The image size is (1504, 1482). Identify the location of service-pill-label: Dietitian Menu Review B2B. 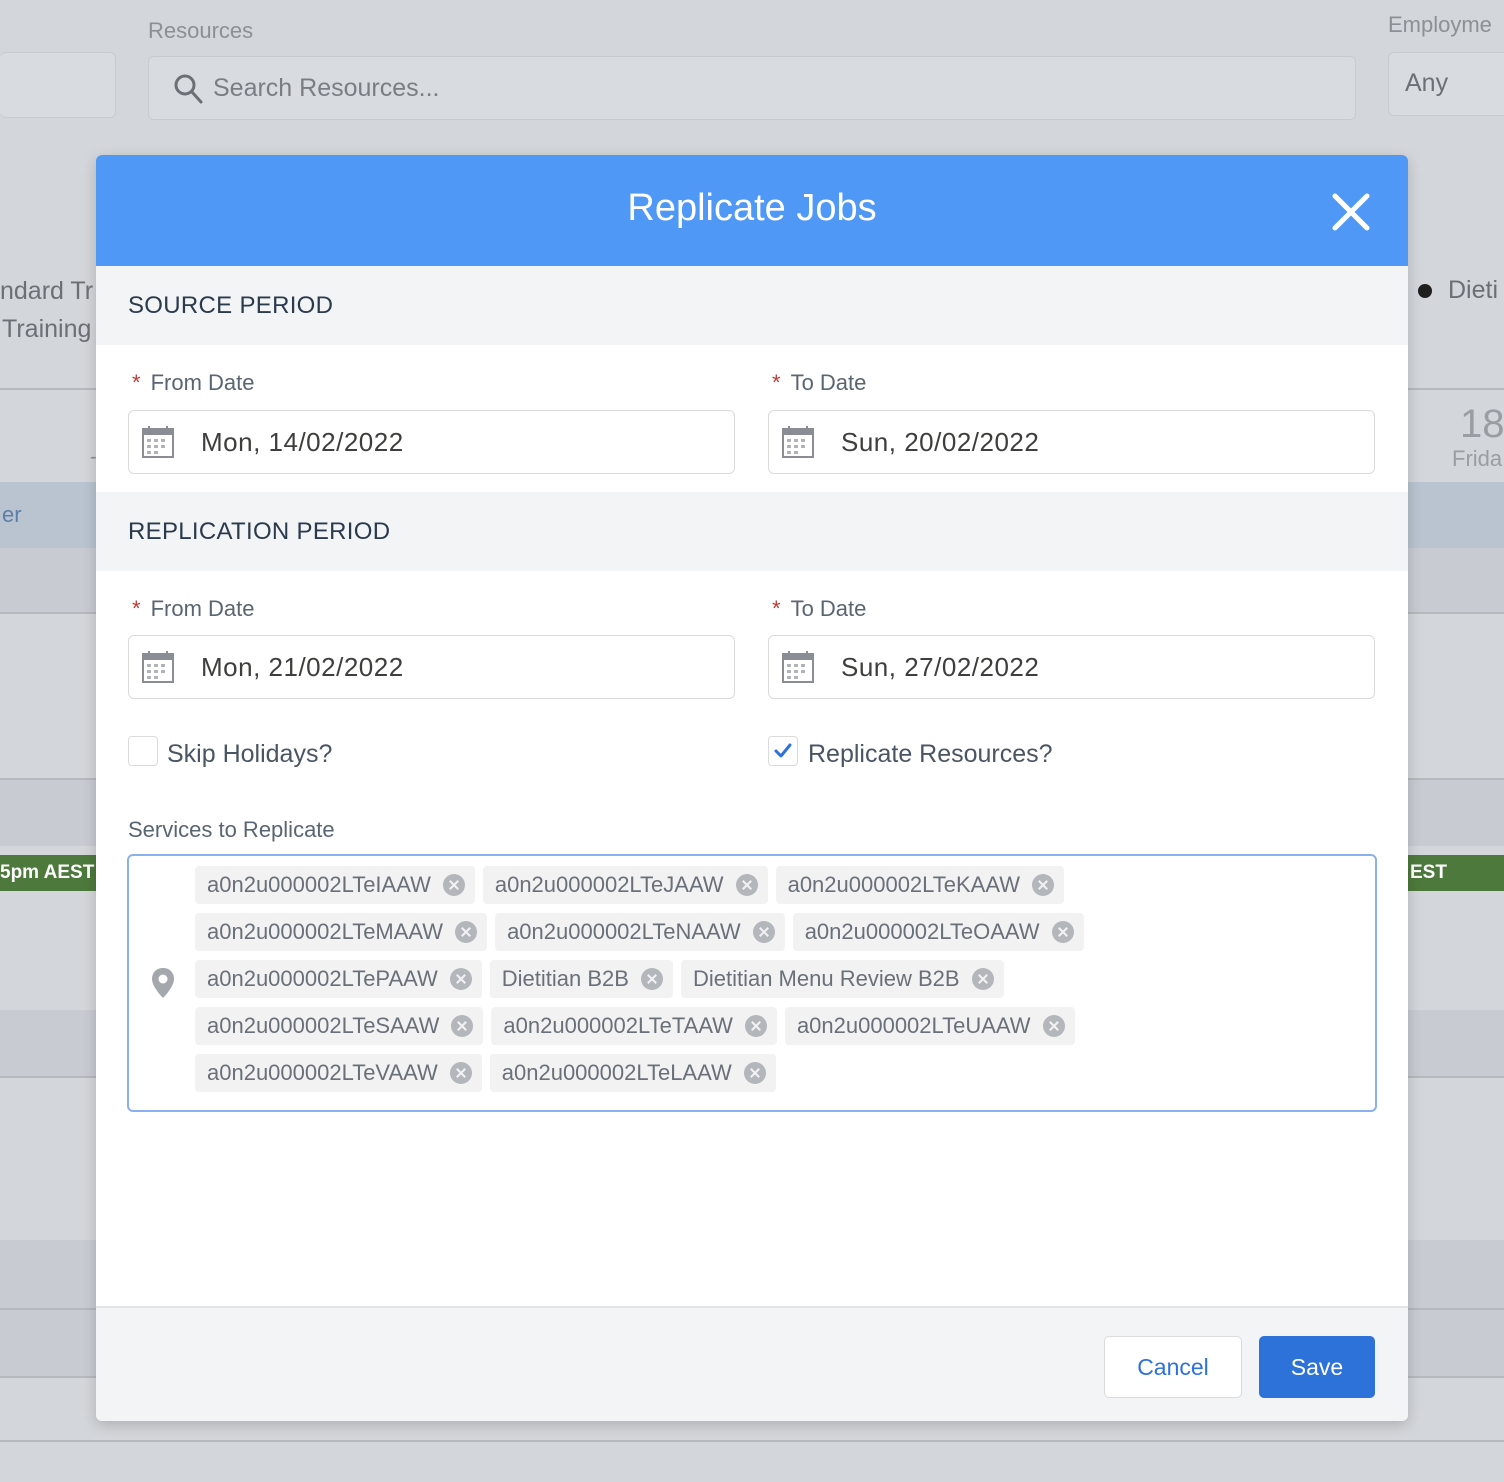
(826, 978).